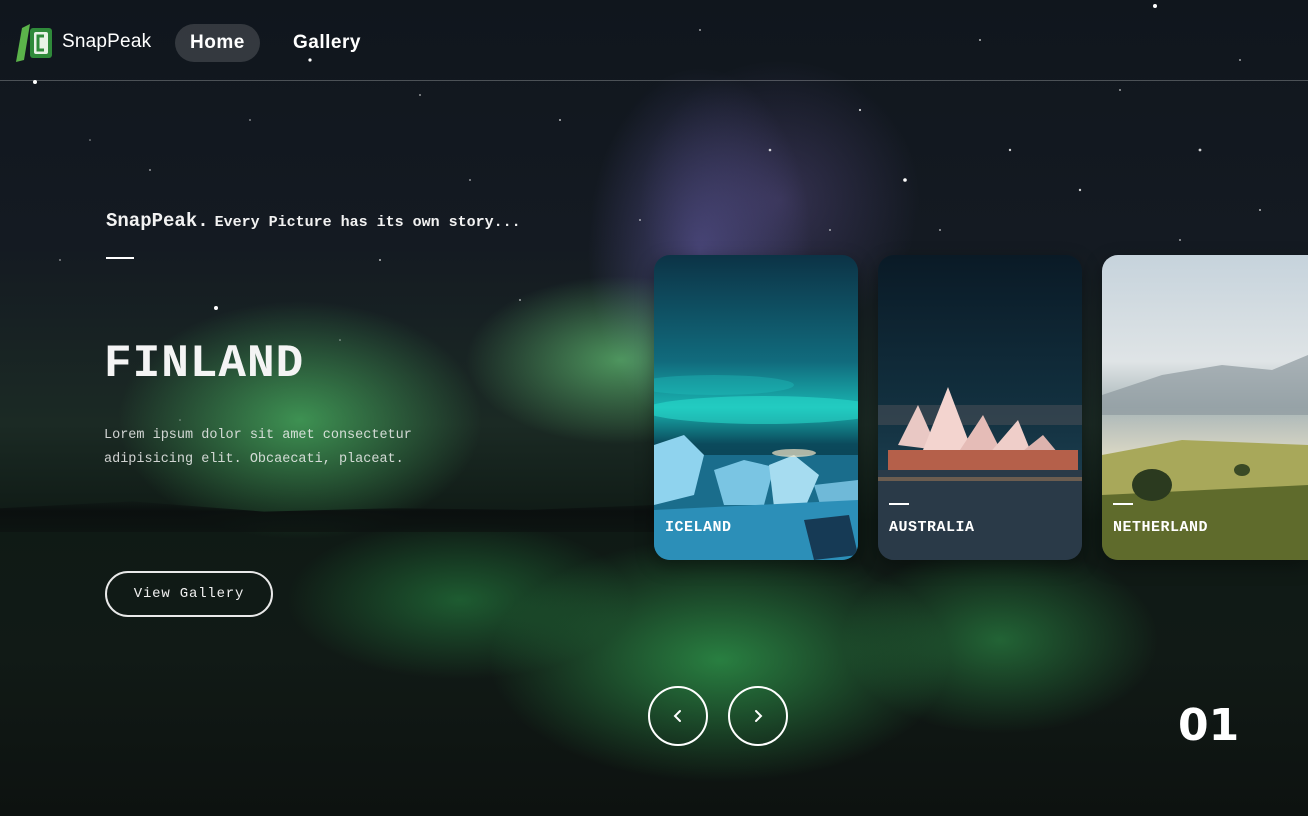 Image resolution: width=1308 pixels, height=816 pixels. Describe the element at coordinates (1161, 527) in the screenshot. I see `card-label-netherland: NETHERLAND` at that location.